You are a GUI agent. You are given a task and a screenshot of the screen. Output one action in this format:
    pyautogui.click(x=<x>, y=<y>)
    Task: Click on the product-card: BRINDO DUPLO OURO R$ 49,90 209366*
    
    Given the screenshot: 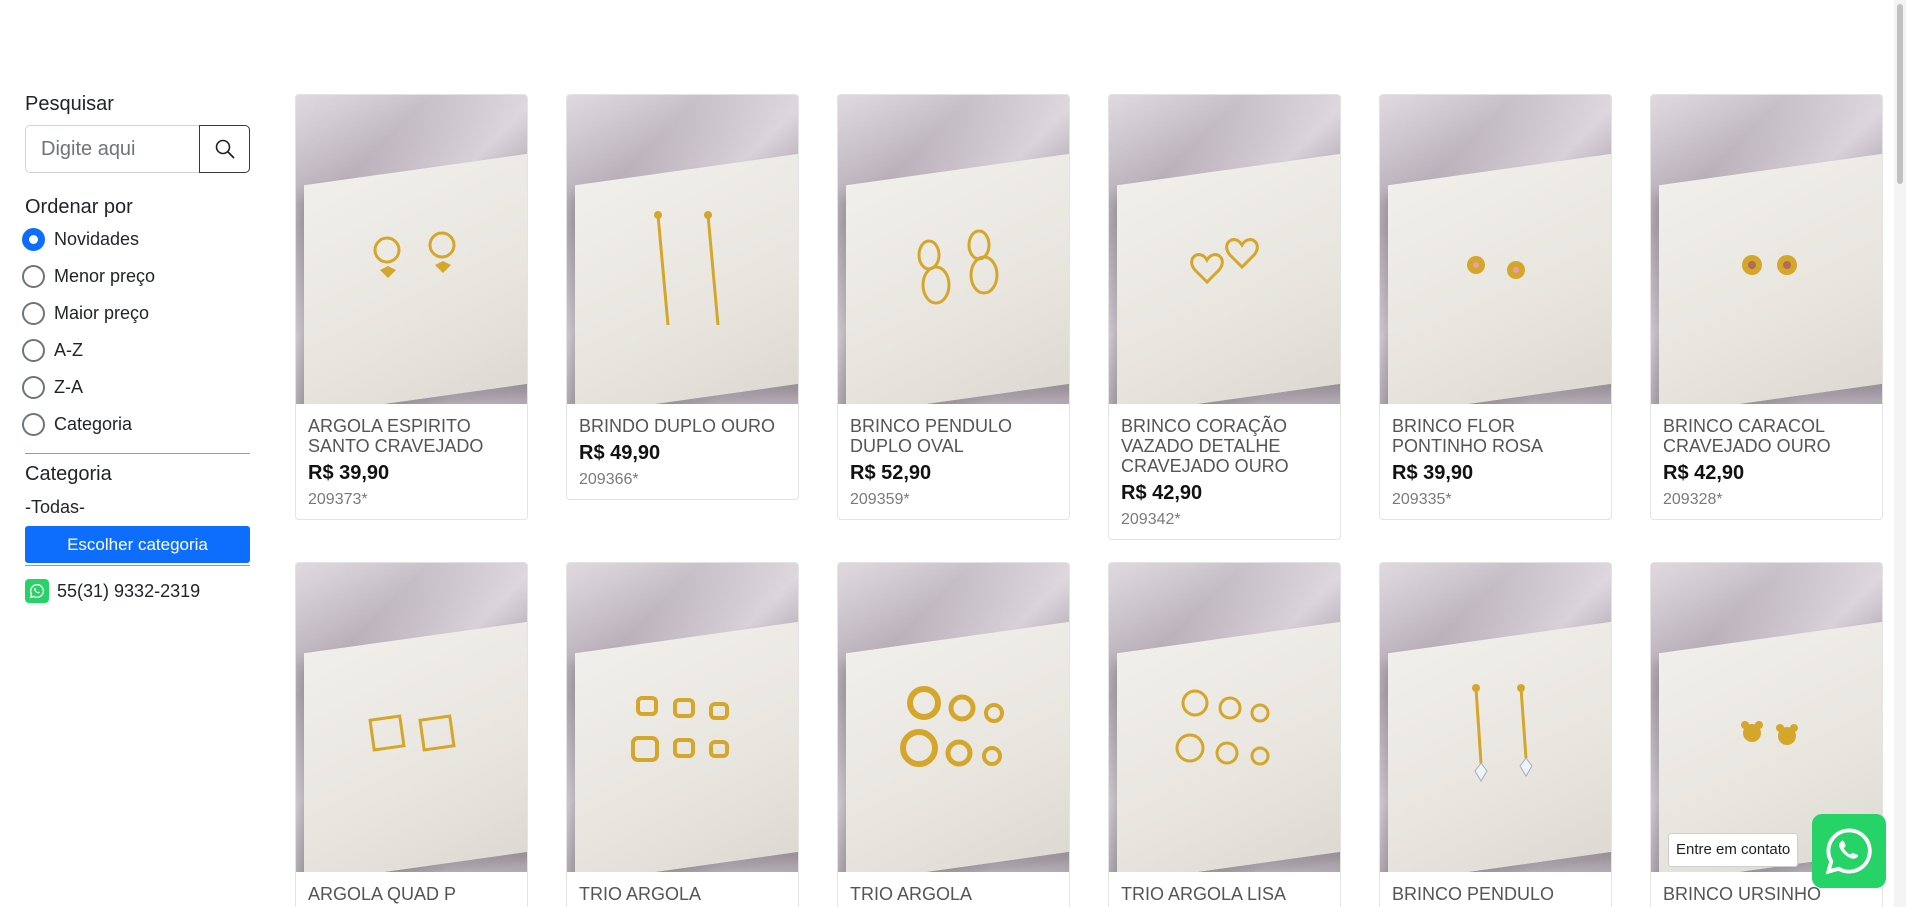 What is the action you would take?
    pyautogui.click(x=682, y=297)
    